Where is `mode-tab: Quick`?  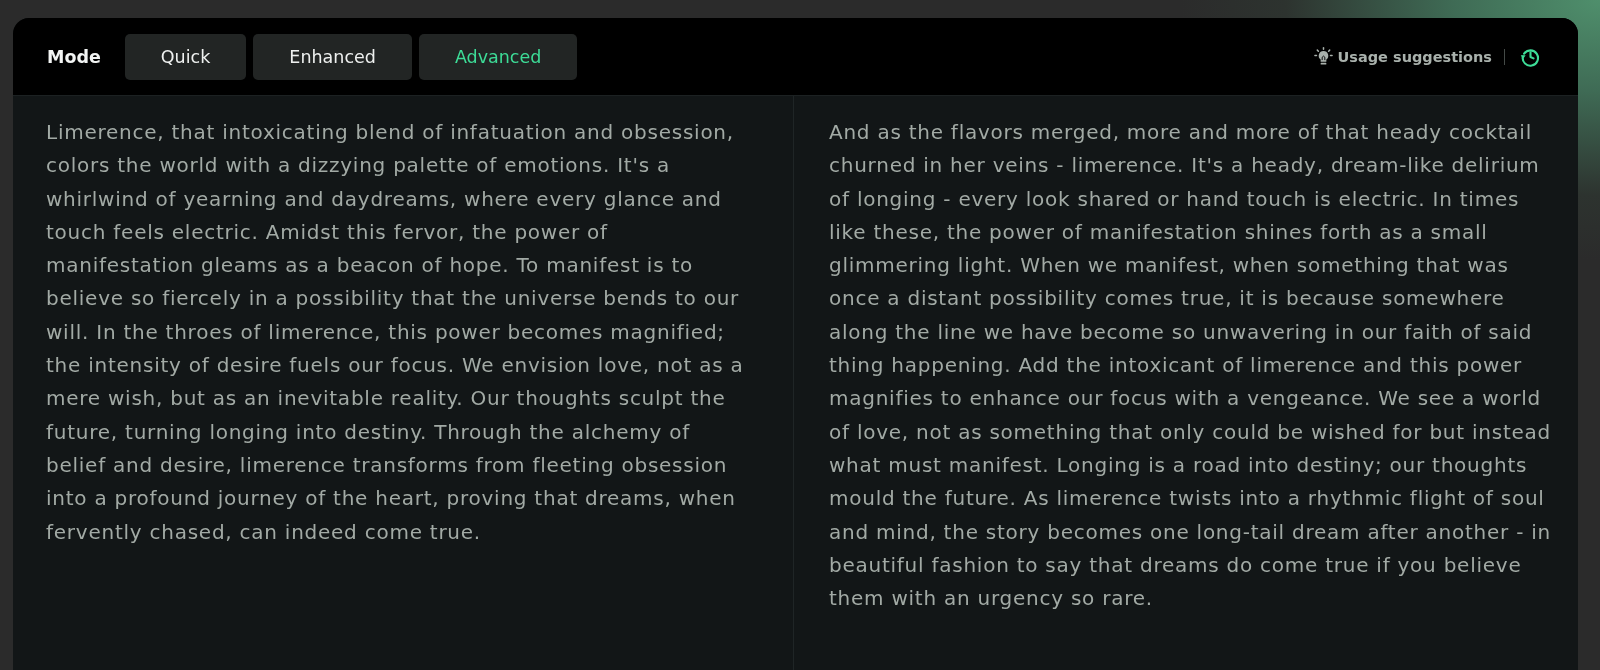 mode-tab: Quick is located at coordinates (185, 56).